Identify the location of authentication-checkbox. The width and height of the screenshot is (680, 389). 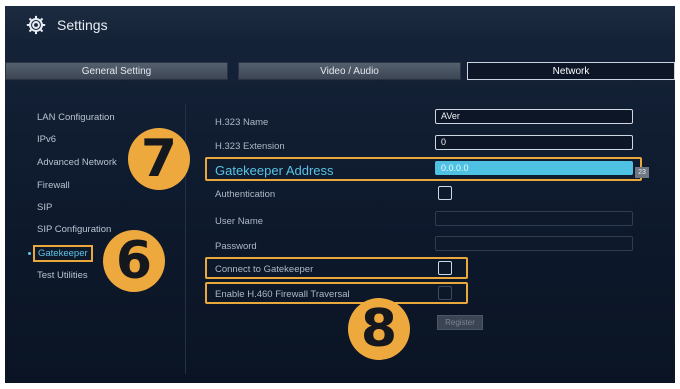
(445, 193).